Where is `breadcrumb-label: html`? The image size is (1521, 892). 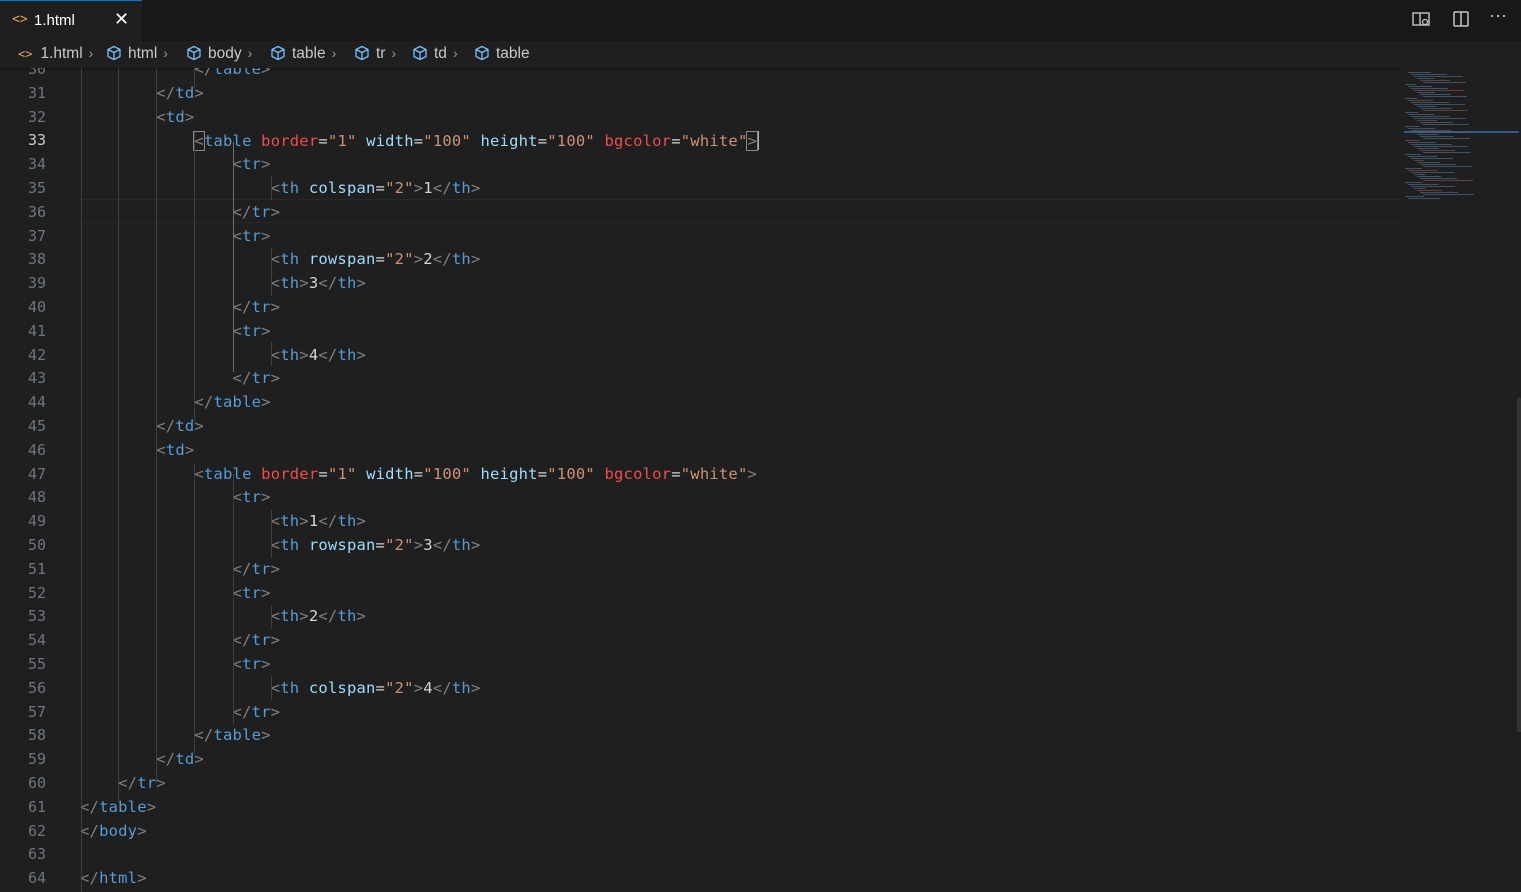
breadcrumb-label: html is located at coordinates (143, 53).